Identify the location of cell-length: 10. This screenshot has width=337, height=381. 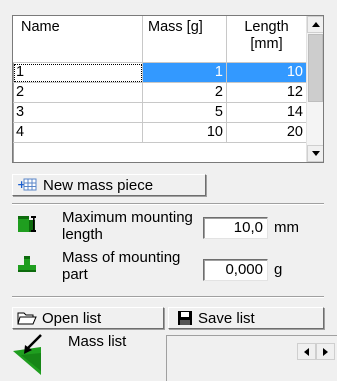
(267, 73).